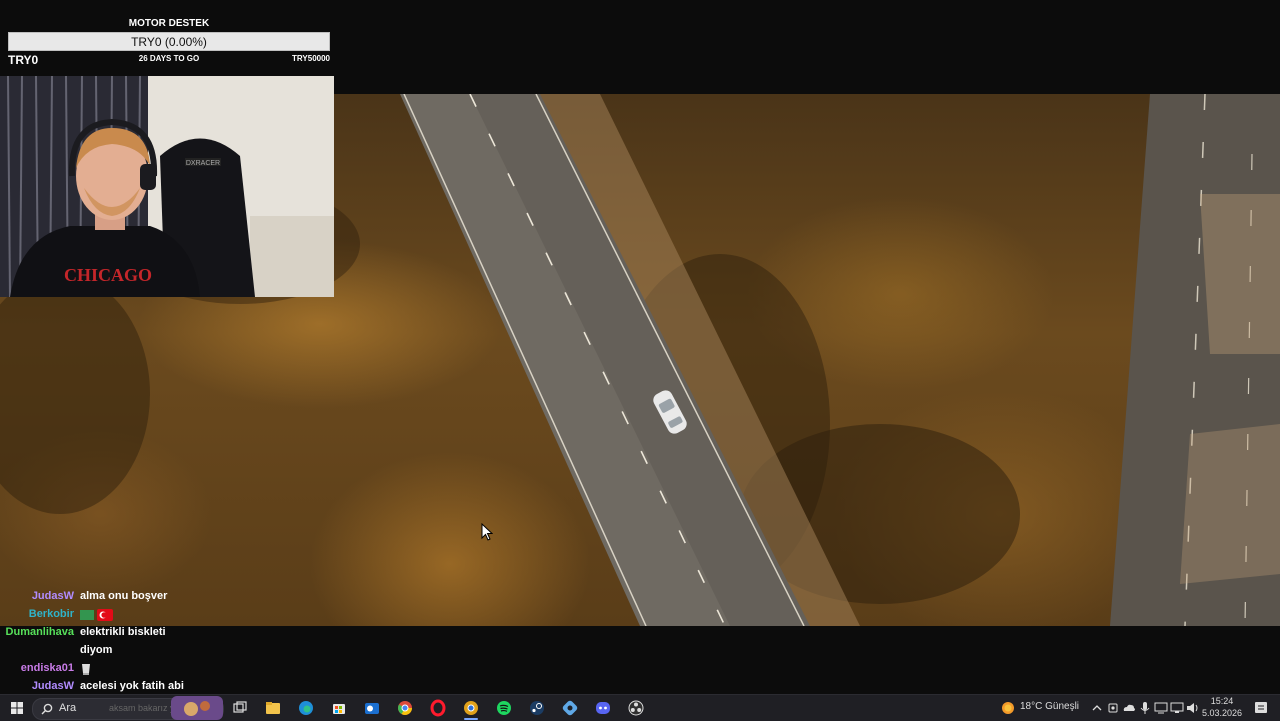 This screenshot has width=1280, height=721. I want to click on goal-progress-text: TRY0 (0.00%), so click(169, 42).